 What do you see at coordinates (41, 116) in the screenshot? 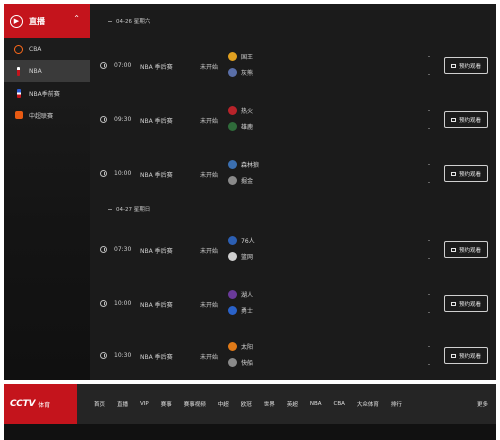
I see `sidebar-item-label: 中超联赛` at bounding box center [41, 116].